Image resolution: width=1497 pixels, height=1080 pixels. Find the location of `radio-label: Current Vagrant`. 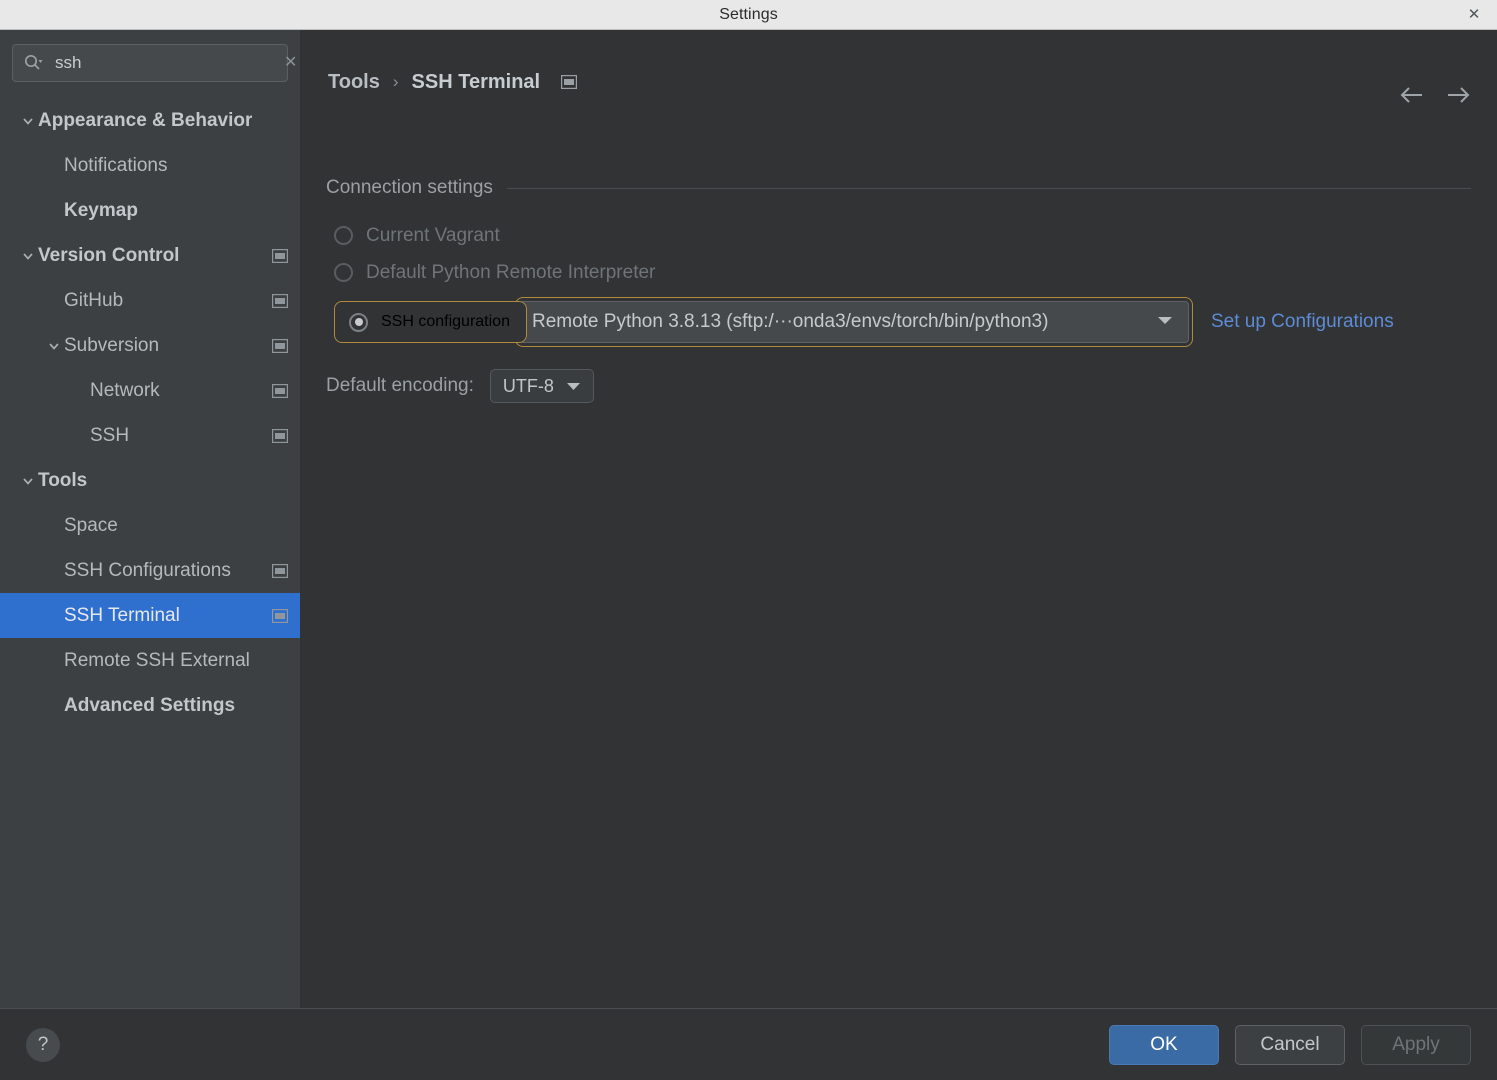

radio-label: Current Vagrant is located at coordinates (433, 235).